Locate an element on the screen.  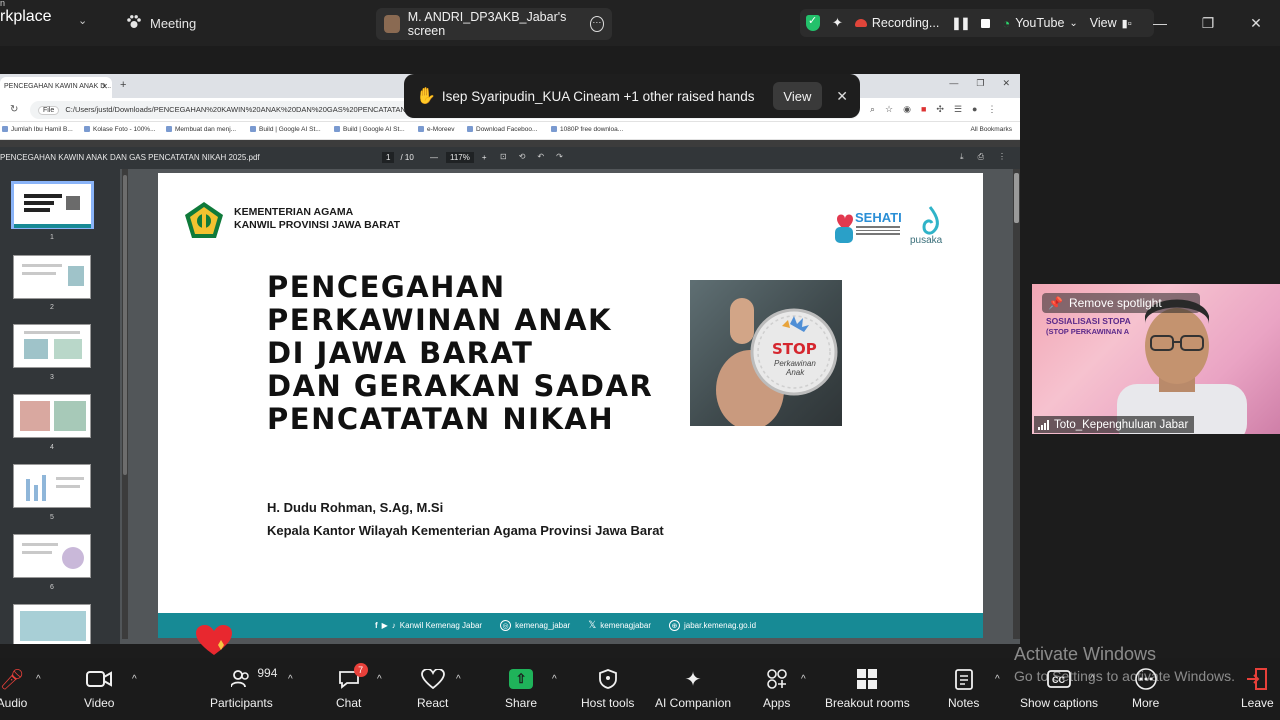
stop-sub1: Perkawinan is located at coordinates (795, 363).